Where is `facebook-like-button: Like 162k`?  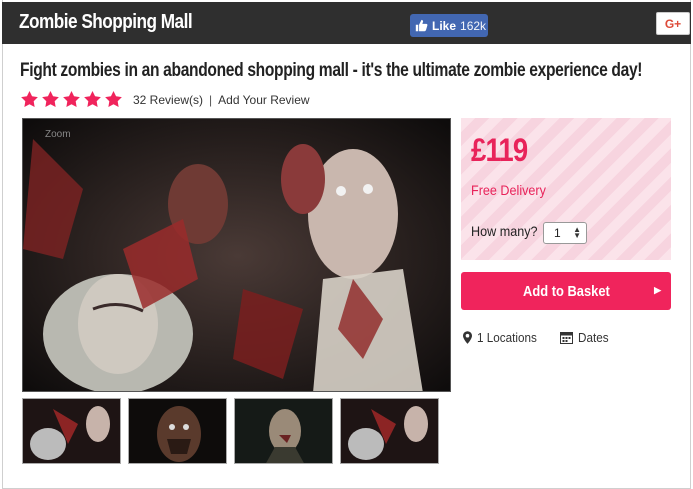 facebook-like-button: Like 162k is located at coordinates (449, 25).